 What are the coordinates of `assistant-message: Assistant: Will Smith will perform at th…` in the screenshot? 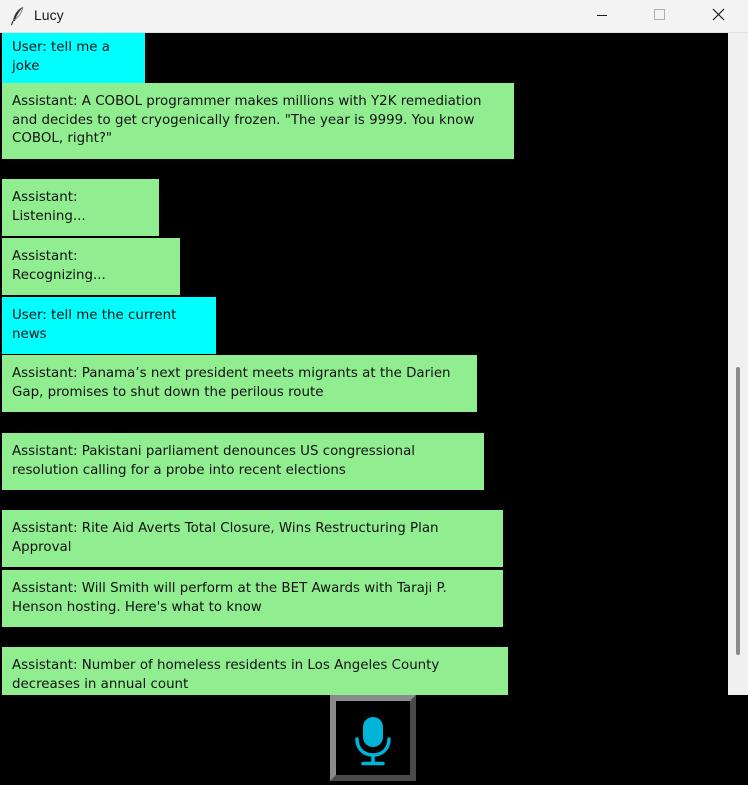 It's located at (252, 598).